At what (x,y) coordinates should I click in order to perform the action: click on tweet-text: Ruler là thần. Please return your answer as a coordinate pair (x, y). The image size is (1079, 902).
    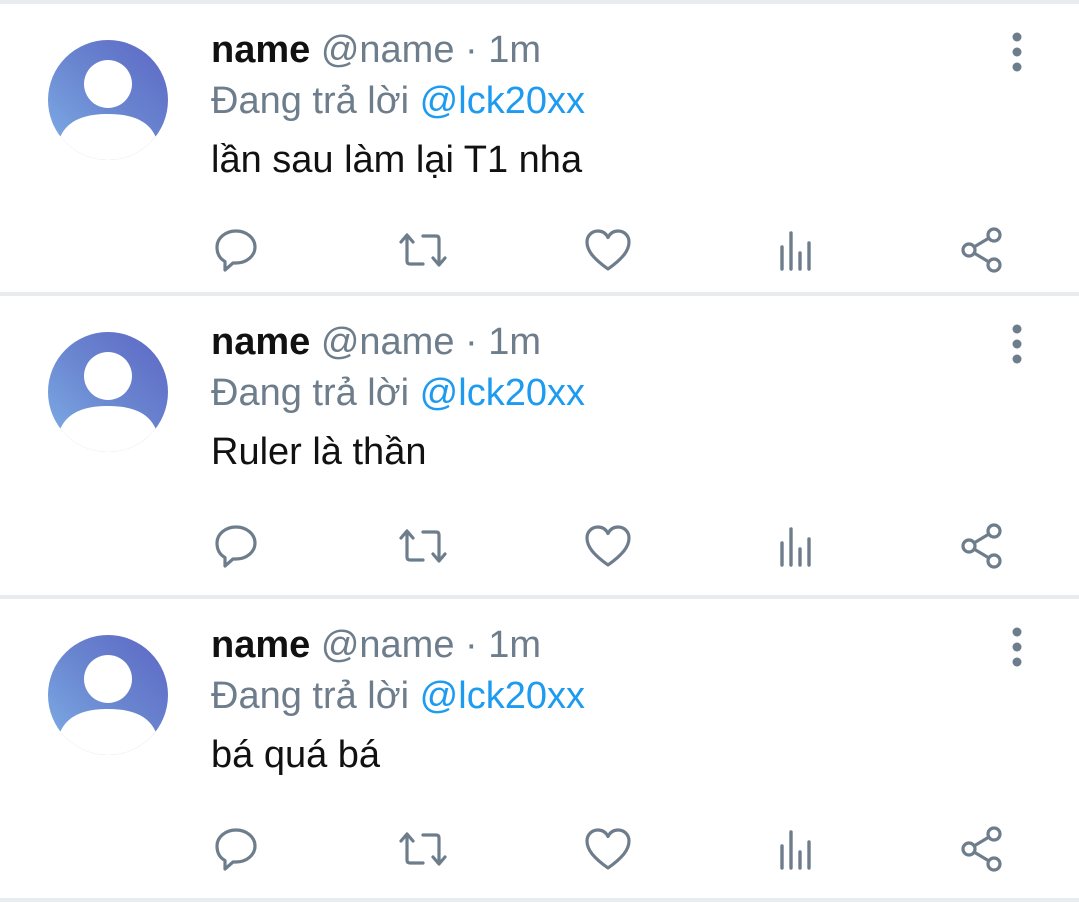
    Looking at the image, I should click on (319, 452).